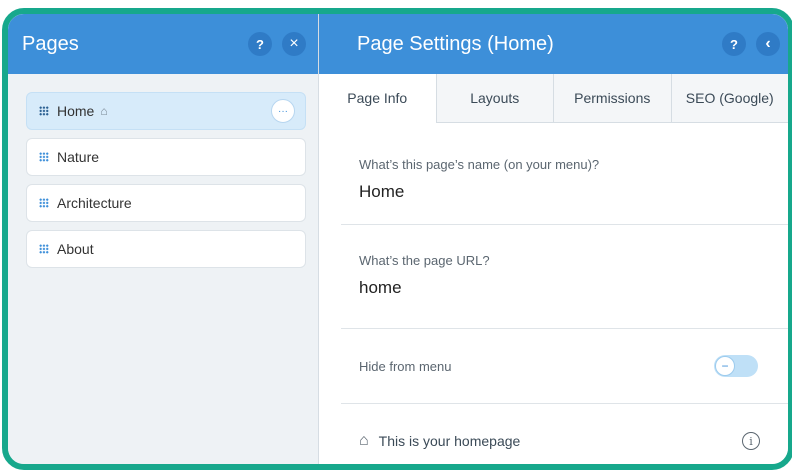  I want to click on tab-seo: SEO (Google), so click(729, 98).